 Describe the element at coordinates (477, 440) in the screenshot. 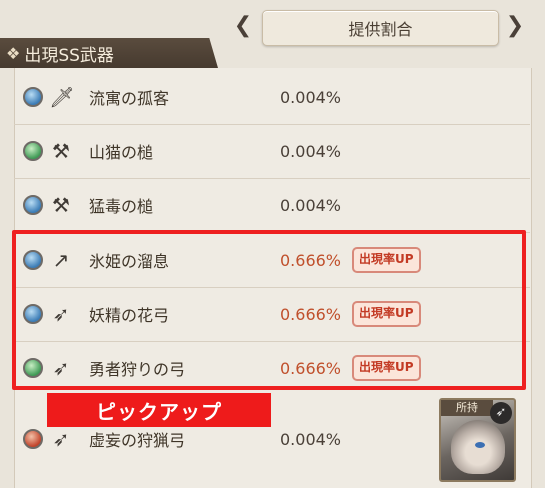

I see `owned-character-thumbnail: 所持 ➶` at that location.